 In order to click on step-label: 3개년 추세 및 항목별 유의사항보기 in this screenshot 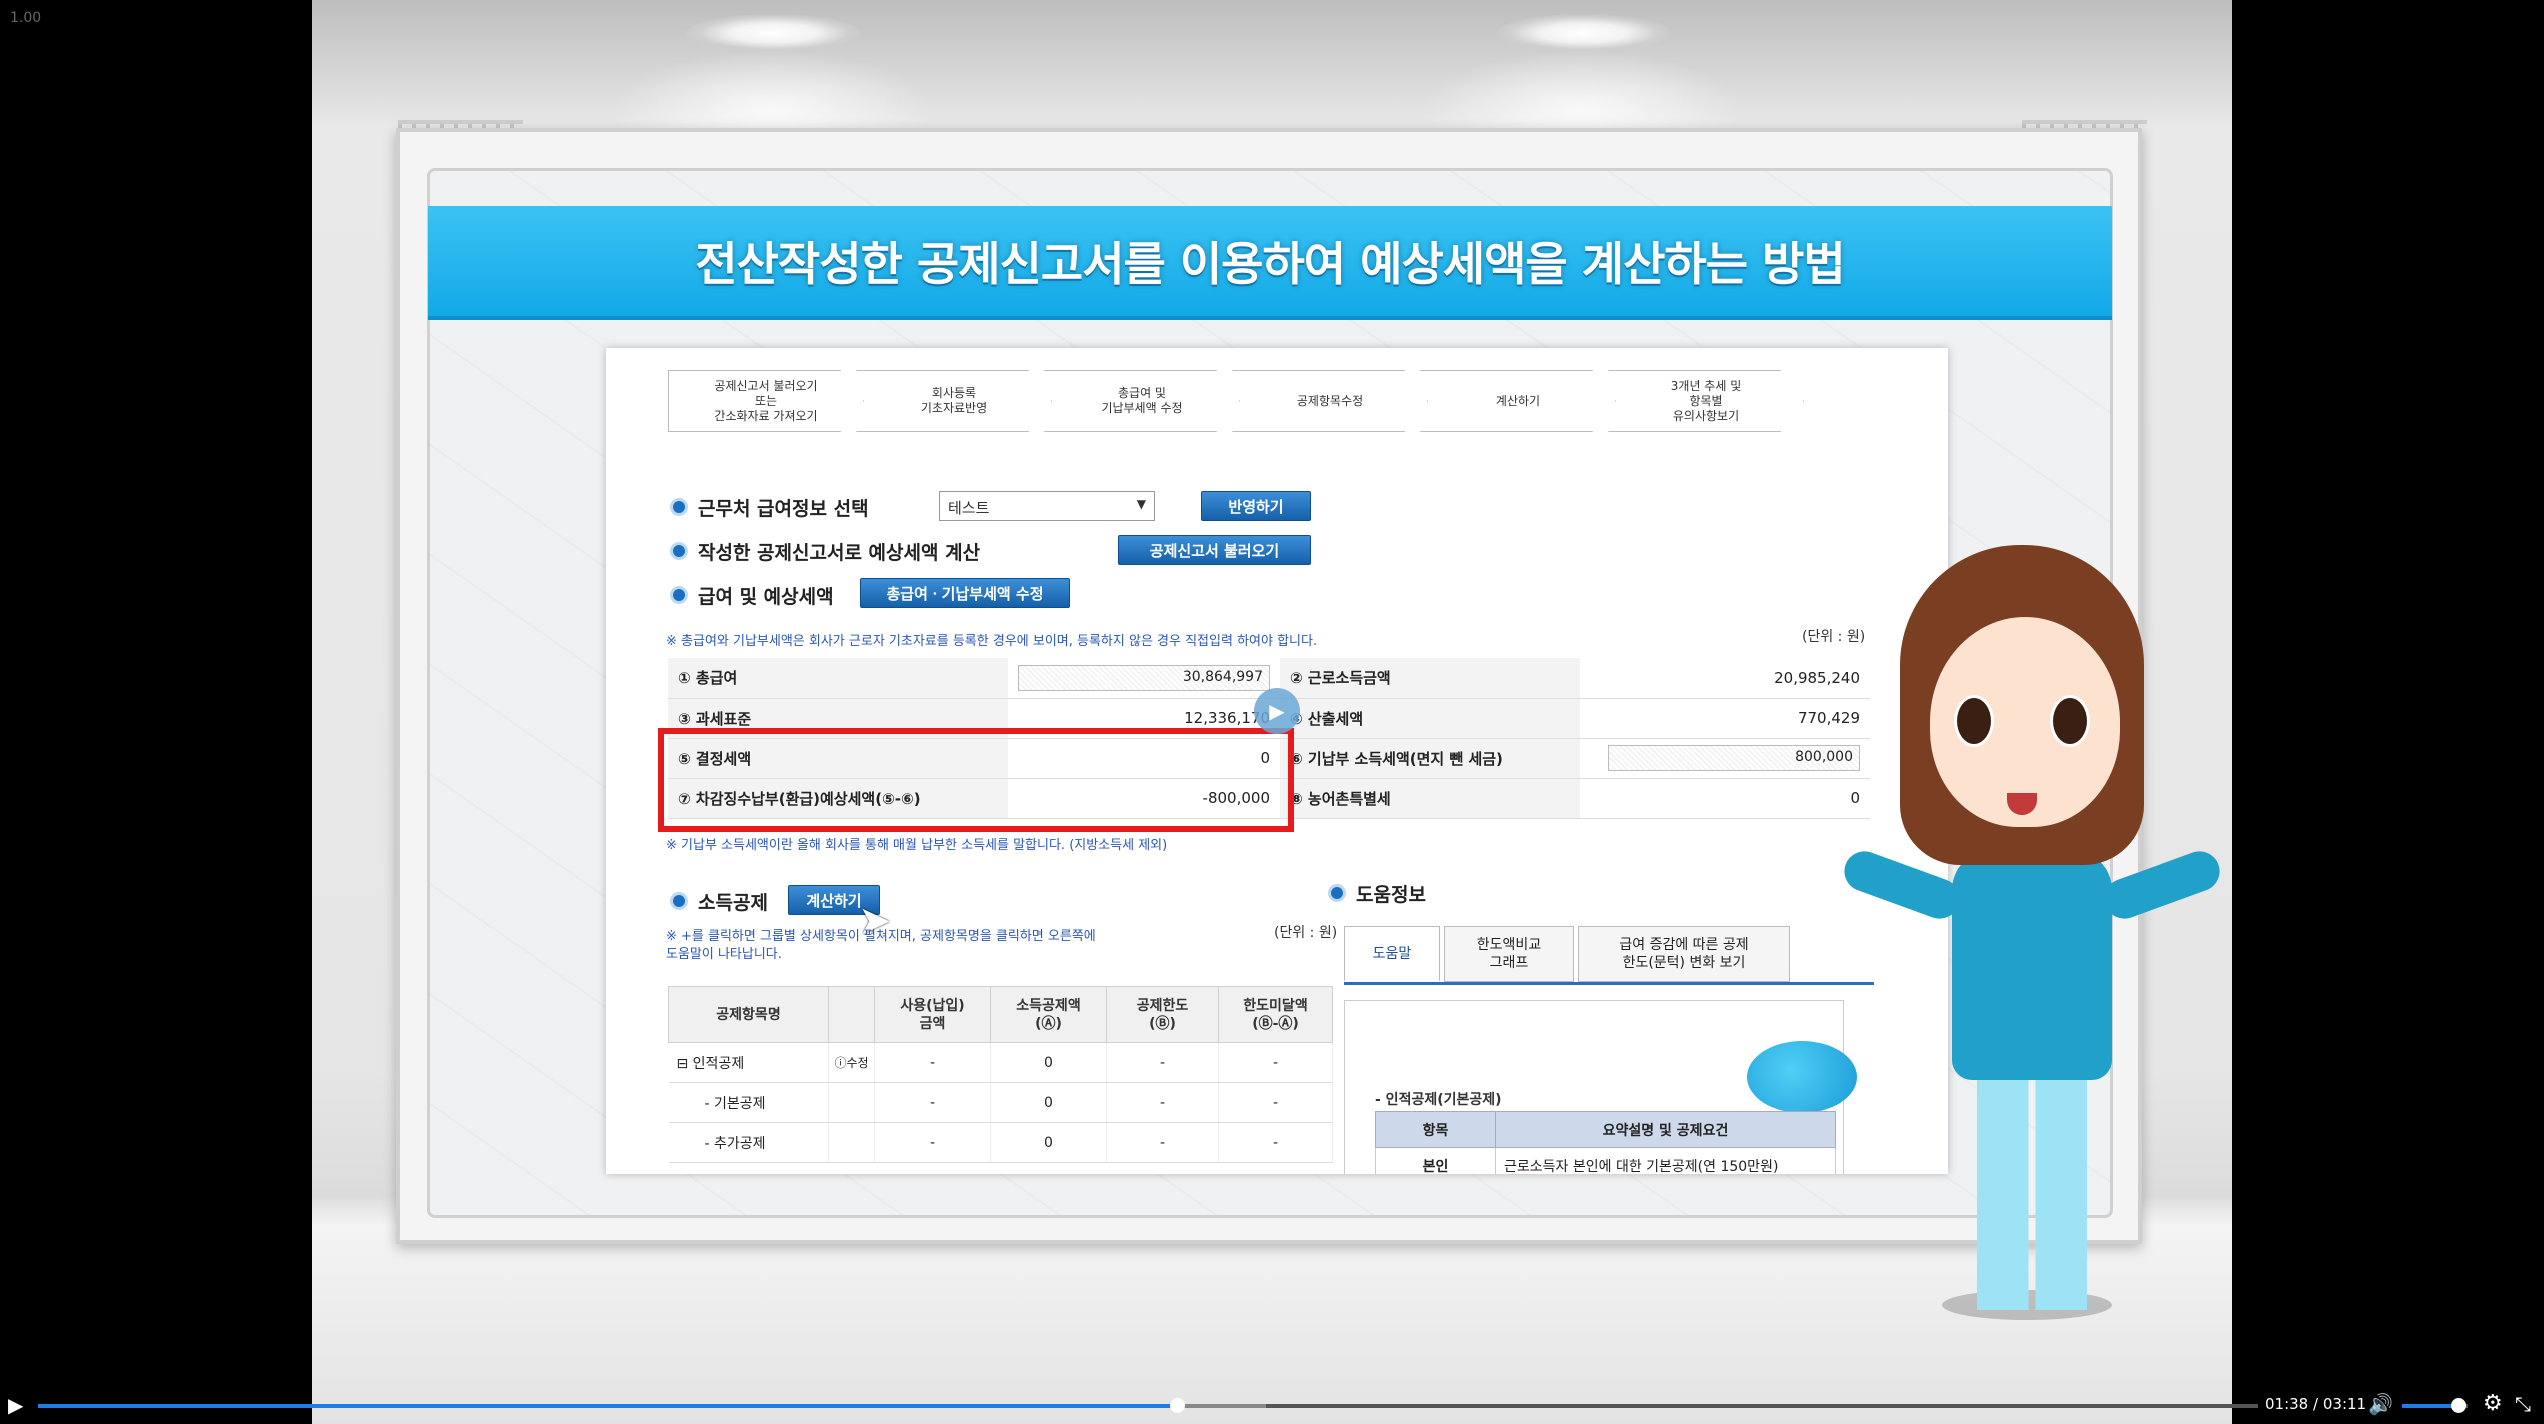, I will do `click(1706, 400)`.